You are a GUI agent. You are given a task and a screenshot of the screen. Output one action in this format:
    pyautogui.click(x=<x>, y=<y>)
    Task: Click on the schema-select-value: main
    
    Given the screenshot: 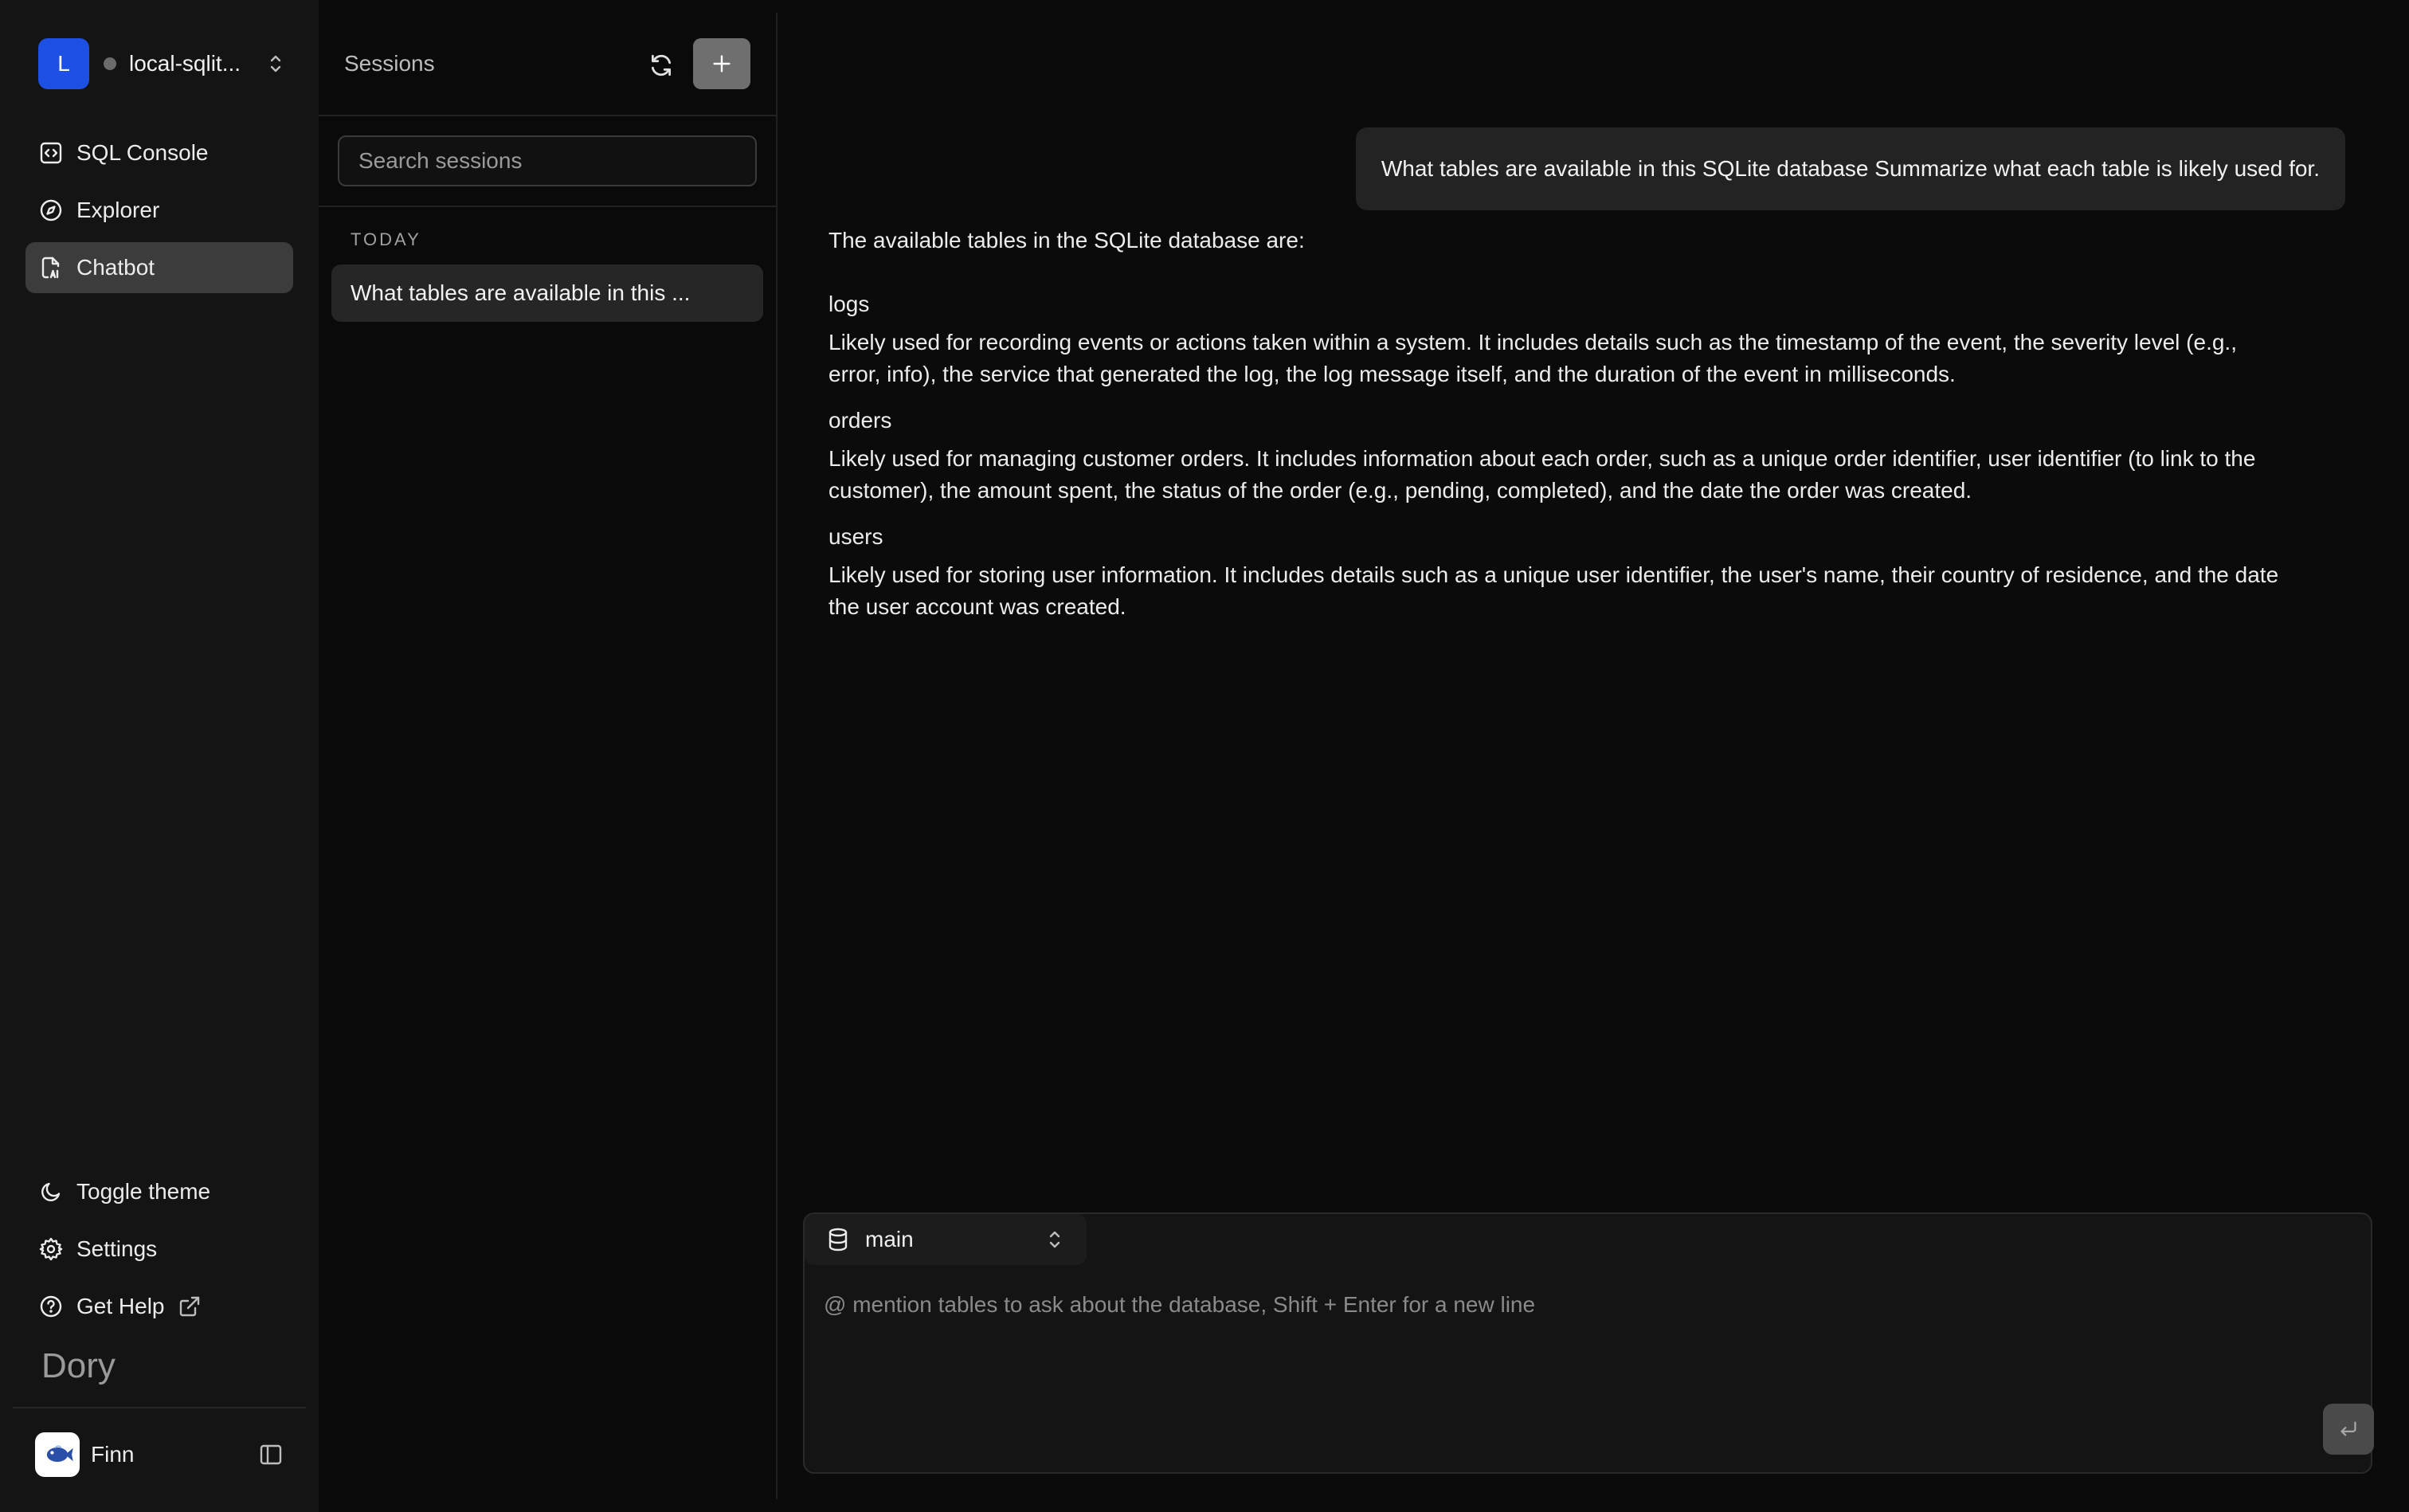 What is the action you would take?
    pyautogui.click(x=889, y=1240)
    